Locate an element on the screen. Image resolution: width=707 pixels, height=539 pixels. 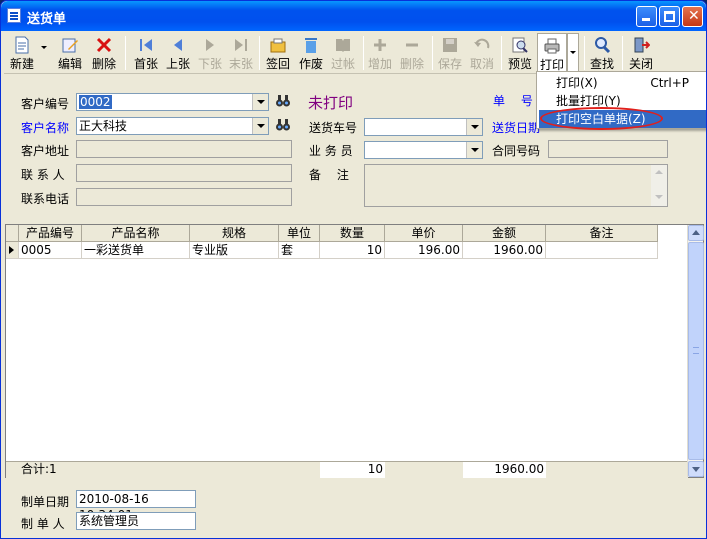
creator-field: 系统管理员 is located at coordinates (136, 521).